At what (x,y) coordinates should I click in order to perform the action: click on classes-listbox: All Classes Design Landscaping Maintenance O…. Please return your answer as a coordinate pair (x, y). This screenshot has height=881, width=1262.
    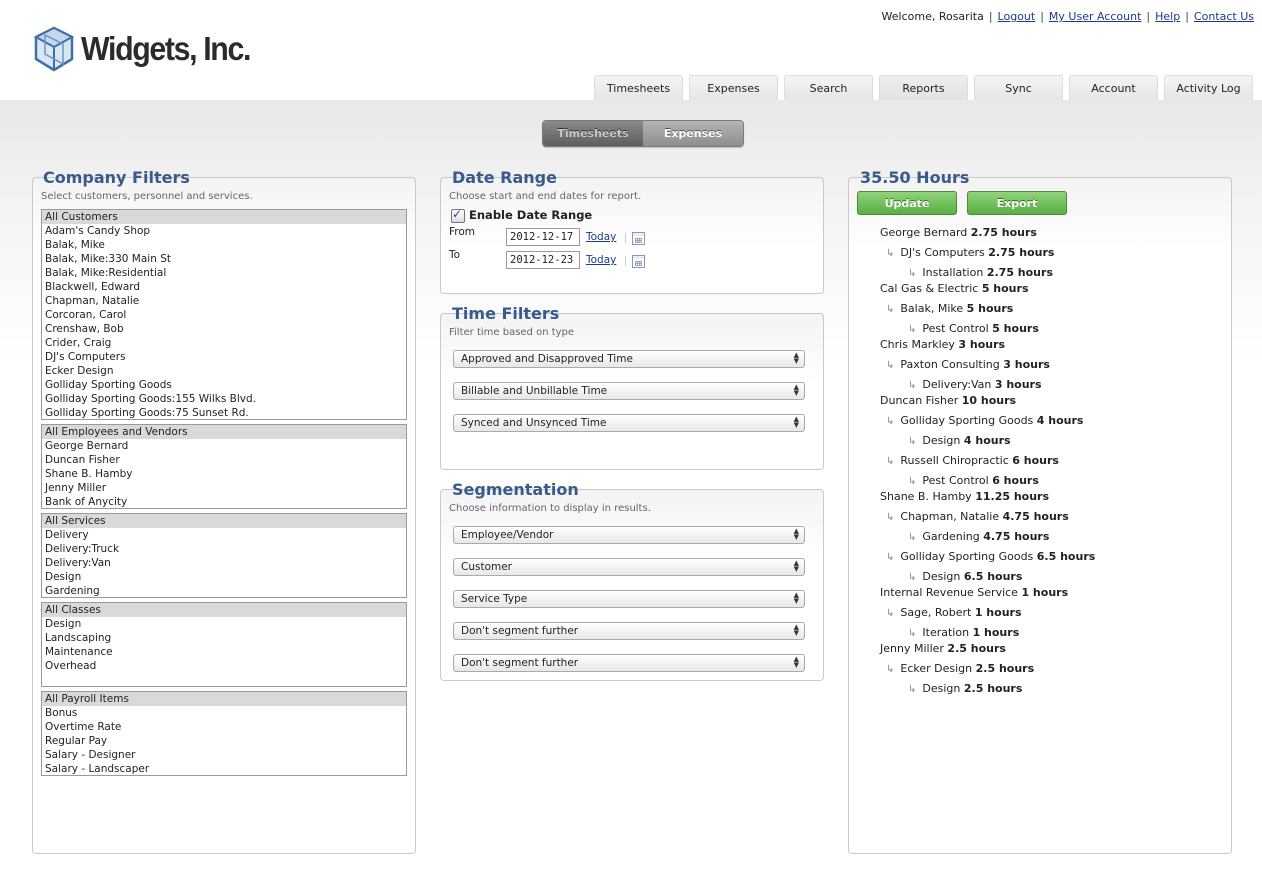
    Looking at the image, I should click on (224, 644).